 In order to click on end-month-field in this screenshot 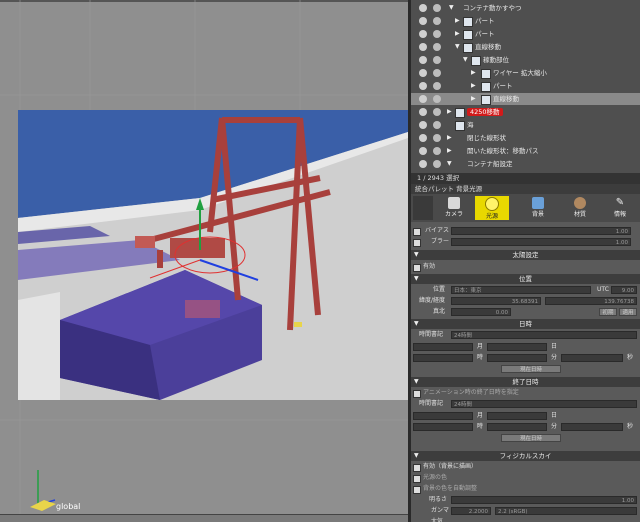, I will do `click(517, 416)`.